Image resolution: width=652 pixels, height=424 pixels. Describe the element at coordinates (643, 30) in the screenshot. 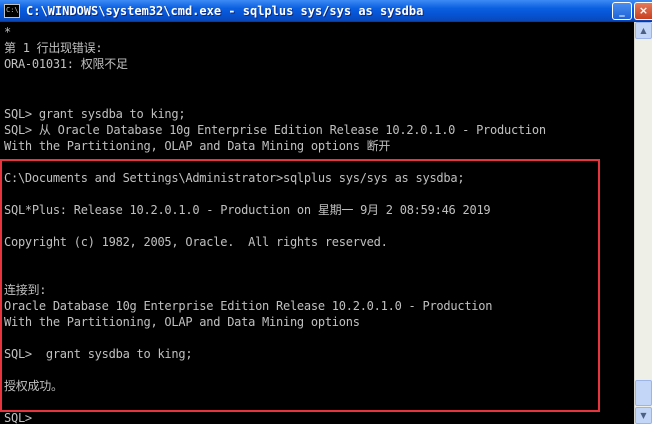

I see `scroll-up-button: ▲` at that location.